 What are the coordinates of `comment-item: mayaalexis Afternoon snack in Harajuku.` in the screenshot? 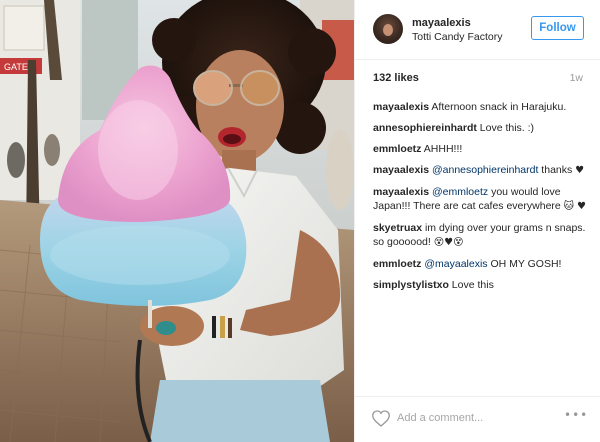 It's located at (480, 107).